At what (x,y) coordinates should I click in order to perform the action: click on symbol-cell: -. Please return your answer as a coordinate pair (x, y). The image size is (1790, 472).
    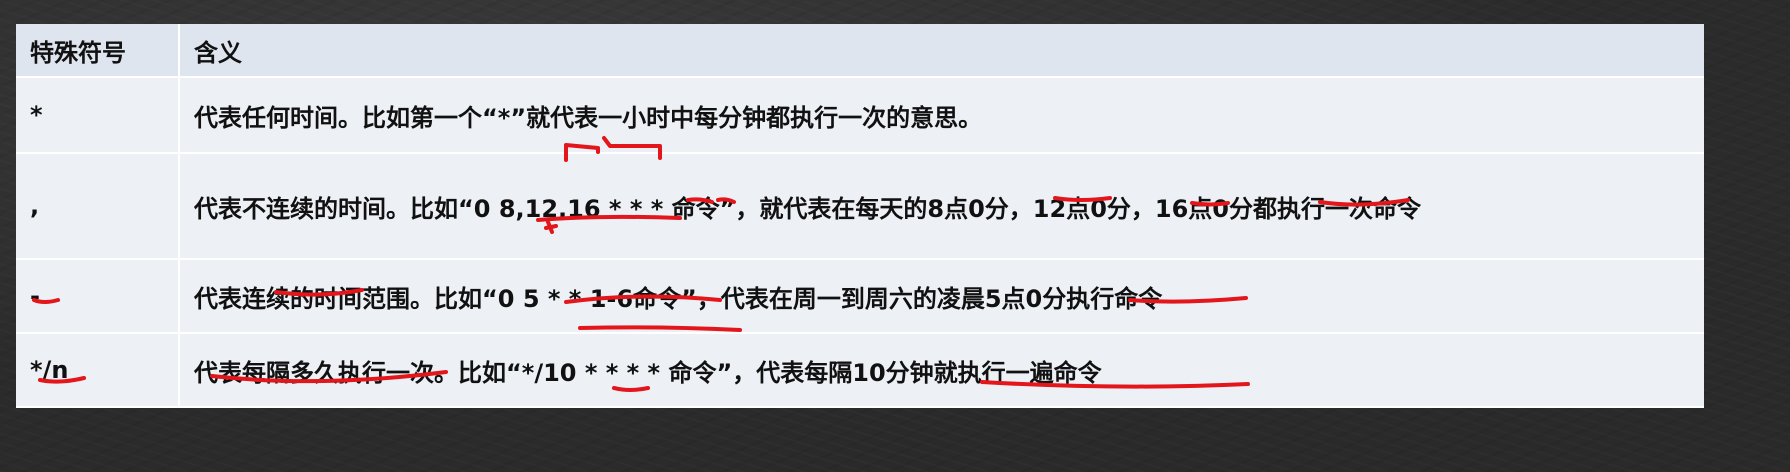
    Looking at the image, I should click on (98, 296).